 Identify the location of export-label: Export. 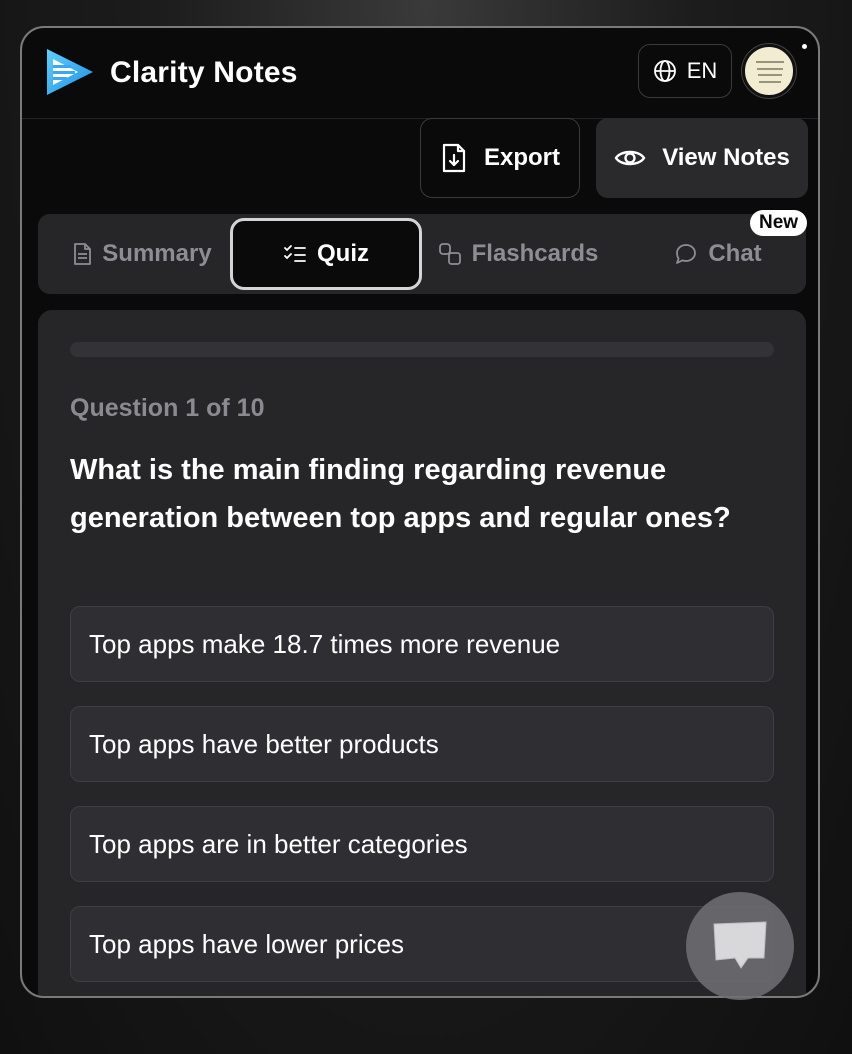
(521, 157).